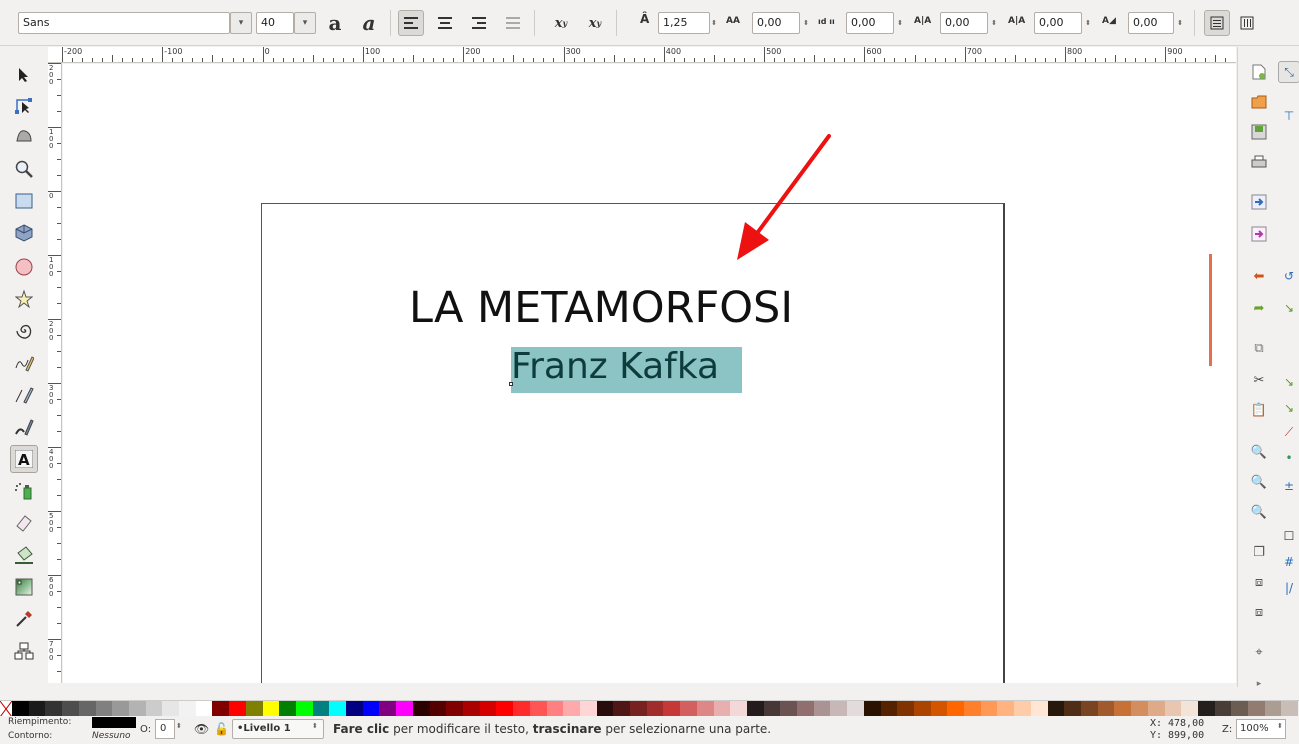  I want to click on document-title-text: LA METAMORFOSI, so click(601, 308).